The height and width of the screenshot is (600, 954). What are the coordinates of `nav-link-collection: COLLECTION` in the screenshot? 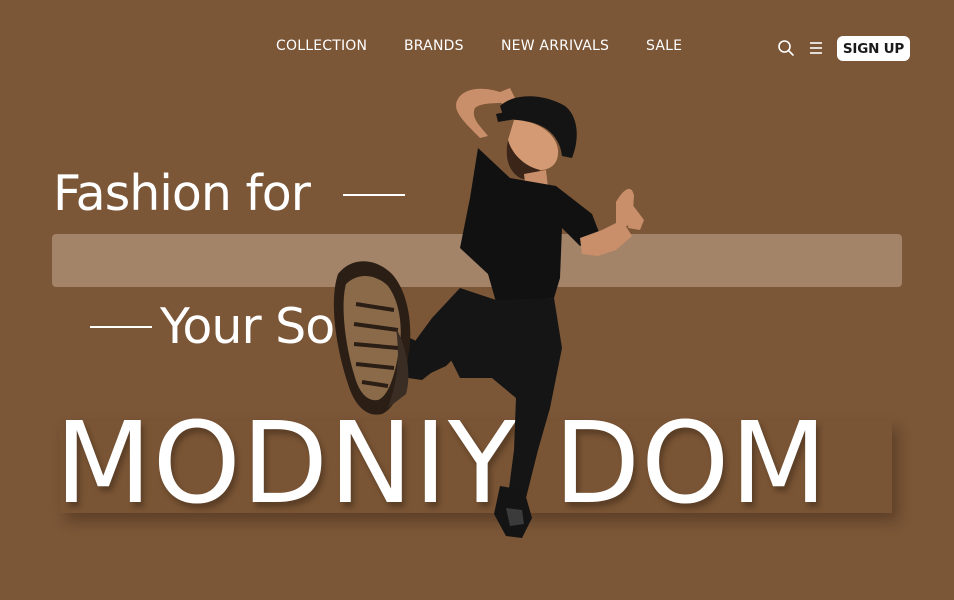 It's located at (321, 46).